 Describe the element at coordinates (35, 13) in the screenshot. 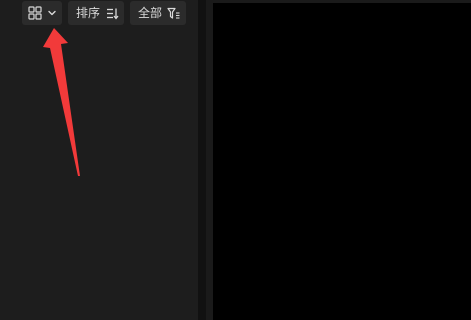

I see `grid-view-icon` at that location.